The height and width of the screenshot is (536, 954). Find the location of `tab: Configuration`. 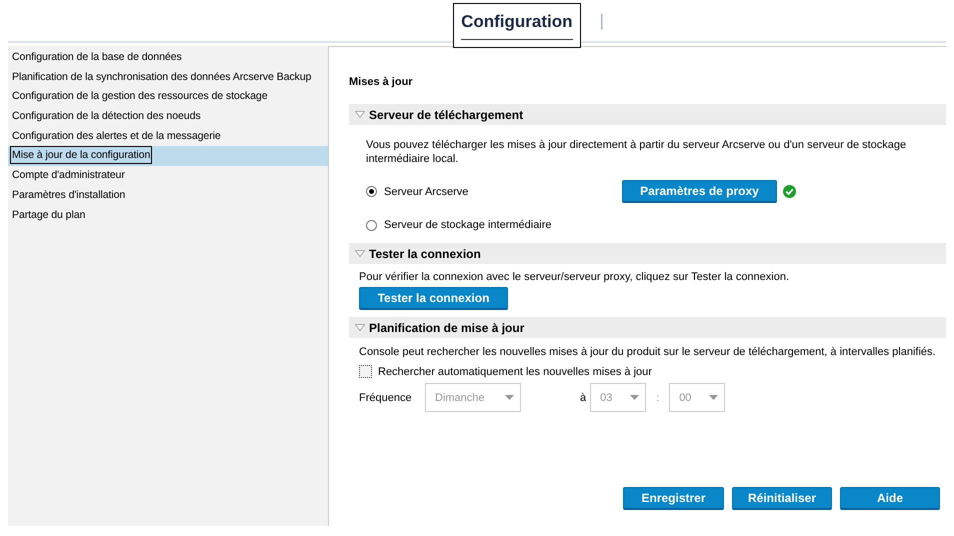

tab: Configuration is located at coordinates (516, 25).